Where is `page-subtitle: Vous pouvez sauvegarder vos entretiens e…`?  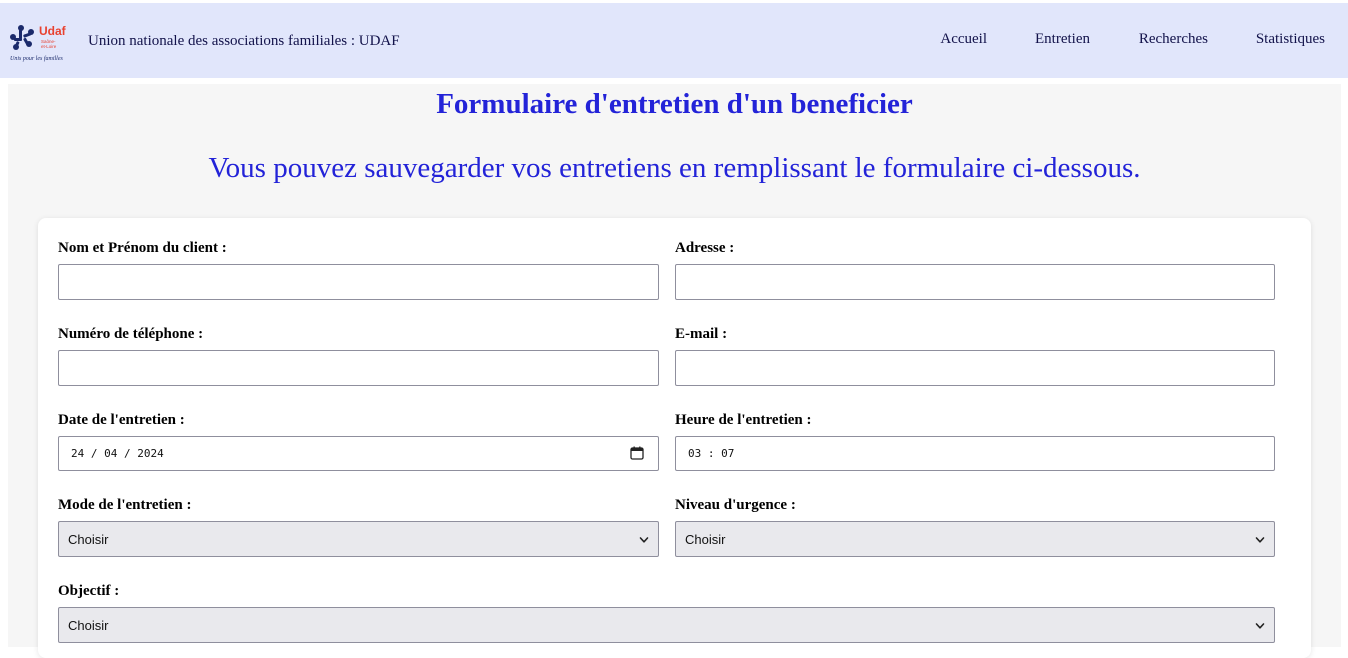
page-subtitle: Vous pouvez sauvegarder vos entretiens e… is located at coordinates (674, 168).